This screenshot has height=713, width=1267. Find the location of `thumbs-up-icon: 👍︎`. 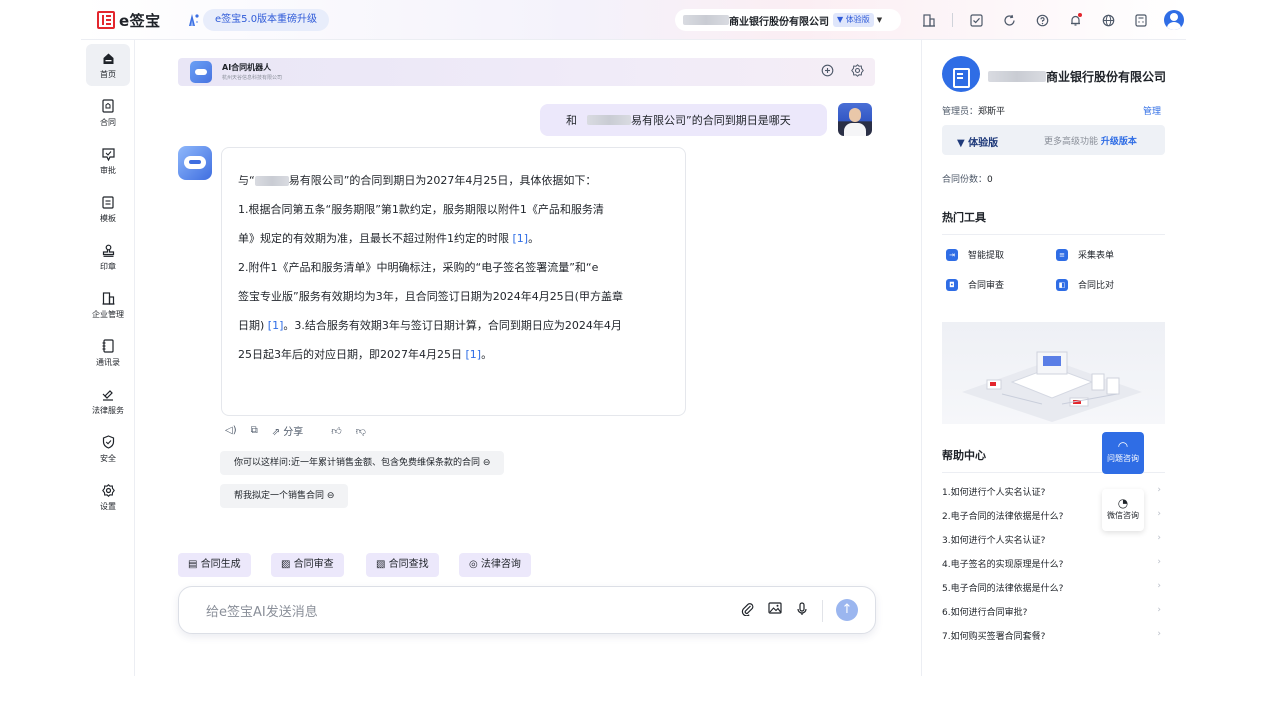

thumbs-up-icon: 👍︎ is located at coordinates (336, 431).